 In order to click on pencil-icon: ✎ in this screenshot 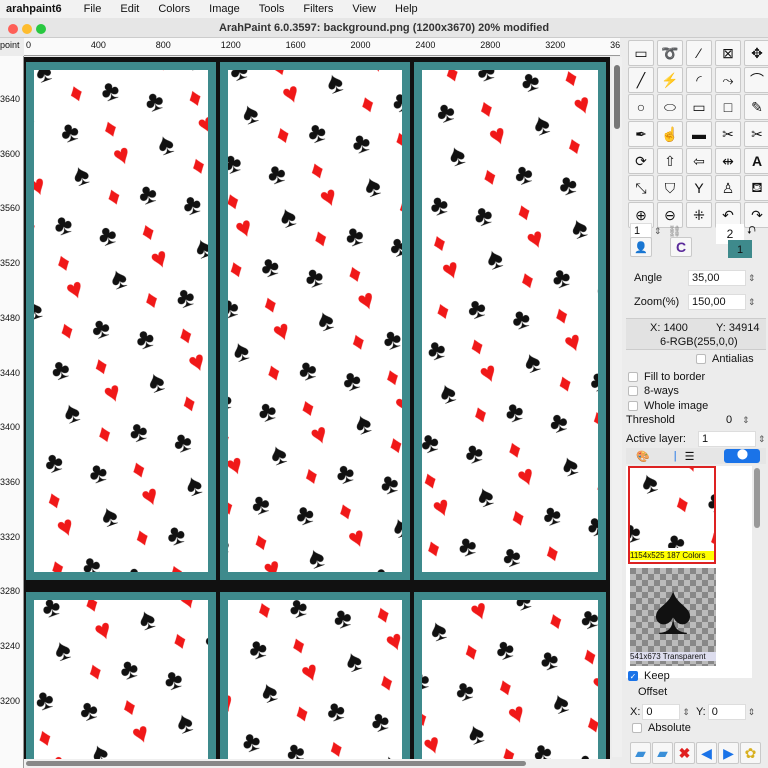, I will do `click(756, 107)`.